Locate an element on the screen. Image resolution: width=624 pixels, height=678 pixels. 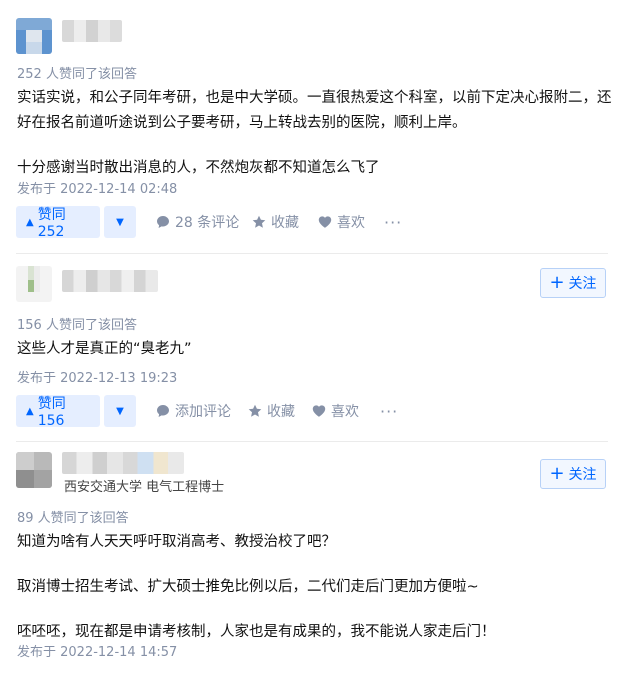
comment-label: 28 条评论 is located at coordinates (207, 223).